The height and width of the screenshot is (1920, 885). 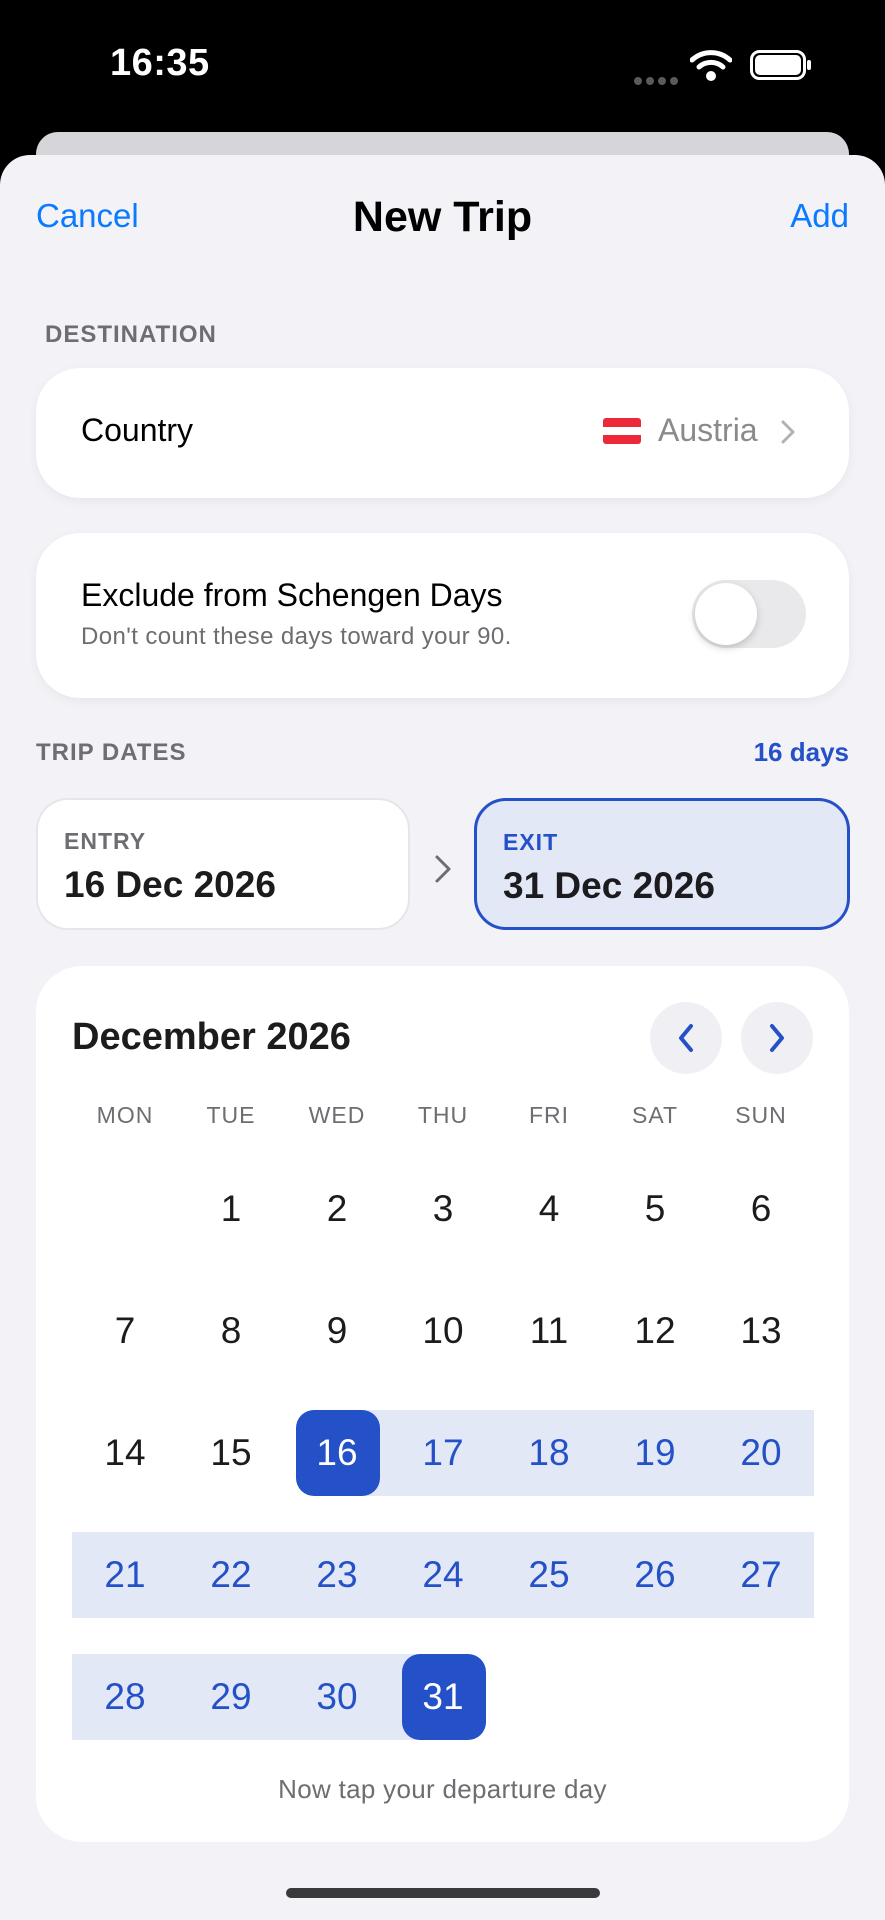 I want to click on calendar-day: 30, so click(x=337, y=1697).